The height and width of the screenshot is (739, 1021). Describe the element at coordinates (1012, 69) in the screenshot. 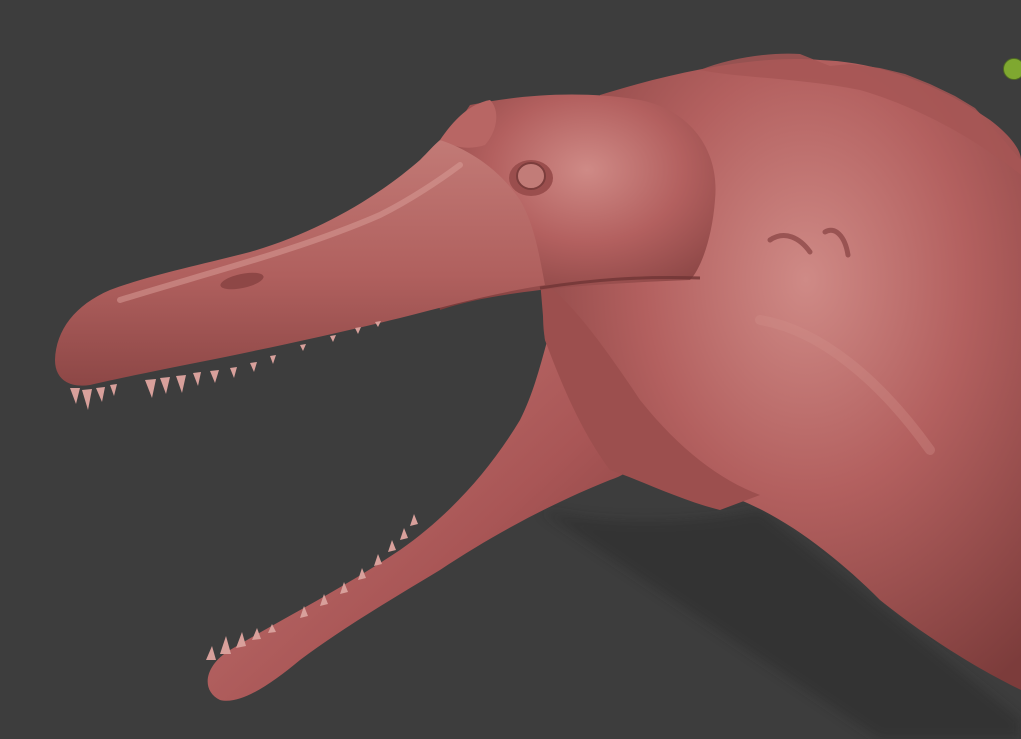

I see `green-dot-icon` at that location.